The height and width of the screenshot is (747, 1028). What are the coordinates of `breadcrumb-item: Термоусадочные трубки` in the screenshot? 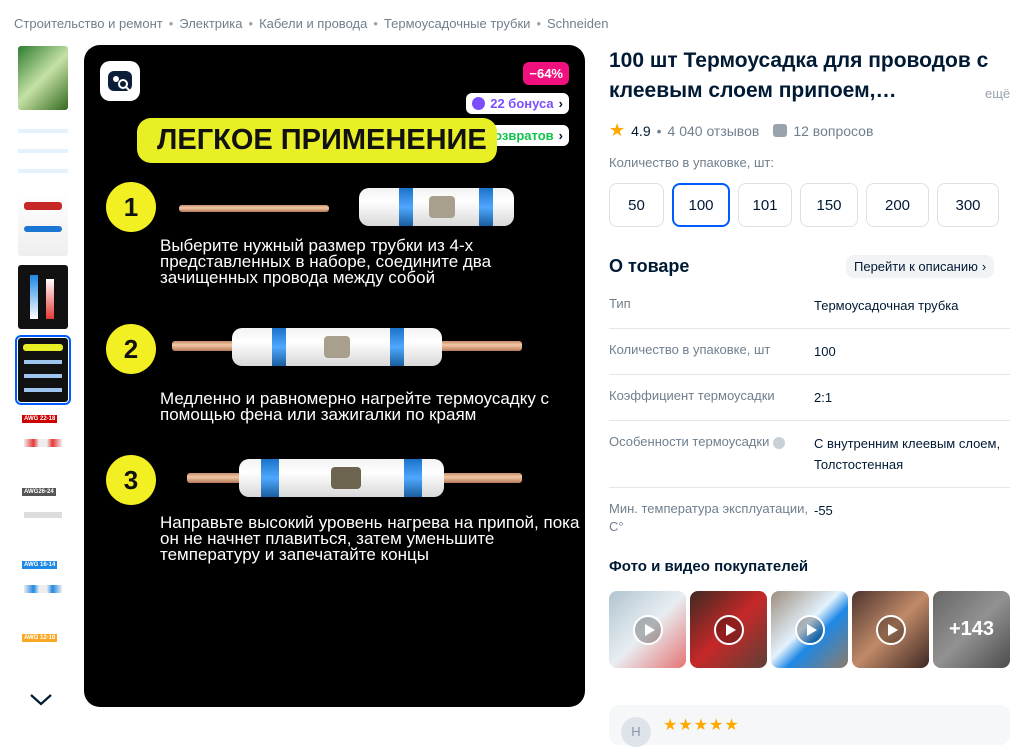 It's located at (457, 23).